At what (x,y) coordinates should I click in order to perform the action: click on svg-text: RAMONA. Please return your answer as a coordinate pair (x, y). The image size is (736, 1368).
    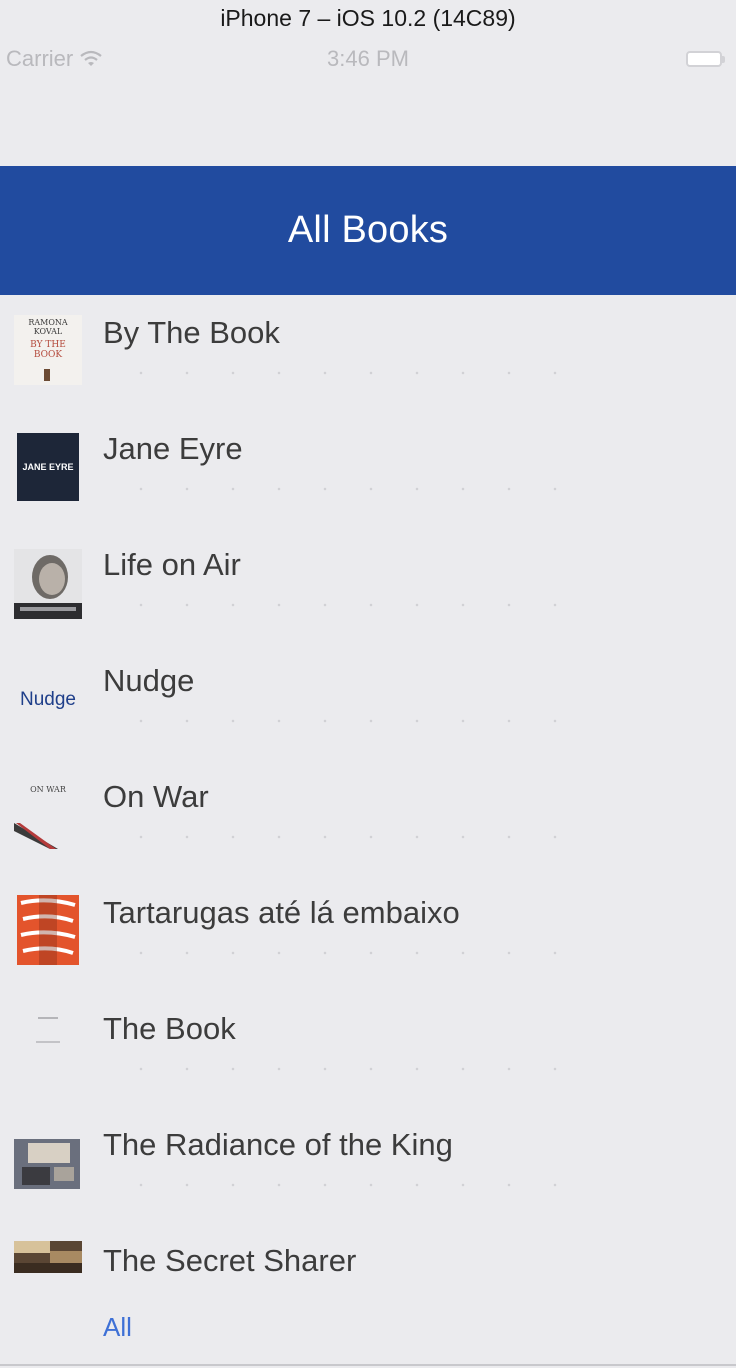
    Looking at the image, I should click on (48, 322).